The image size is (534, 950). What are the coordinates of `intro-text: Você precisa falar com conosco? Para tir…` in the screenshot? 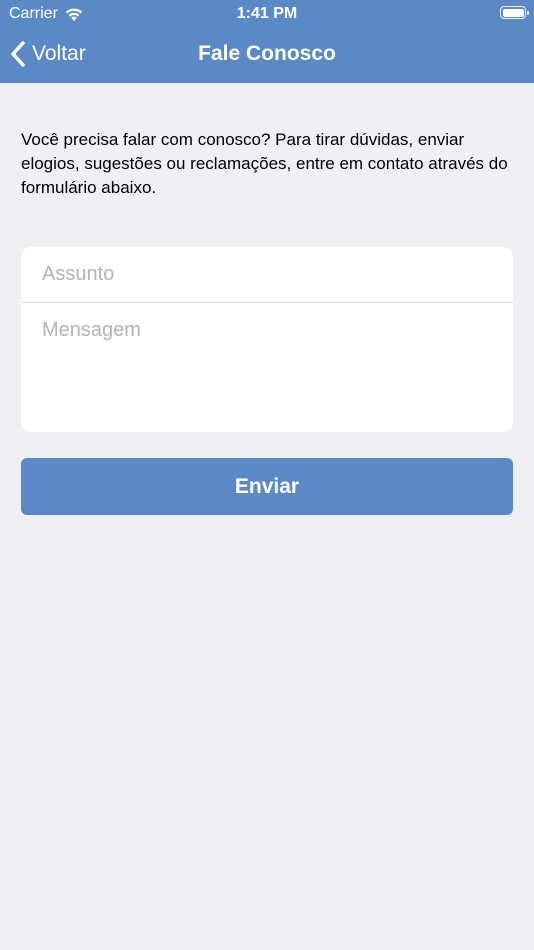 It's located at (264, 163).